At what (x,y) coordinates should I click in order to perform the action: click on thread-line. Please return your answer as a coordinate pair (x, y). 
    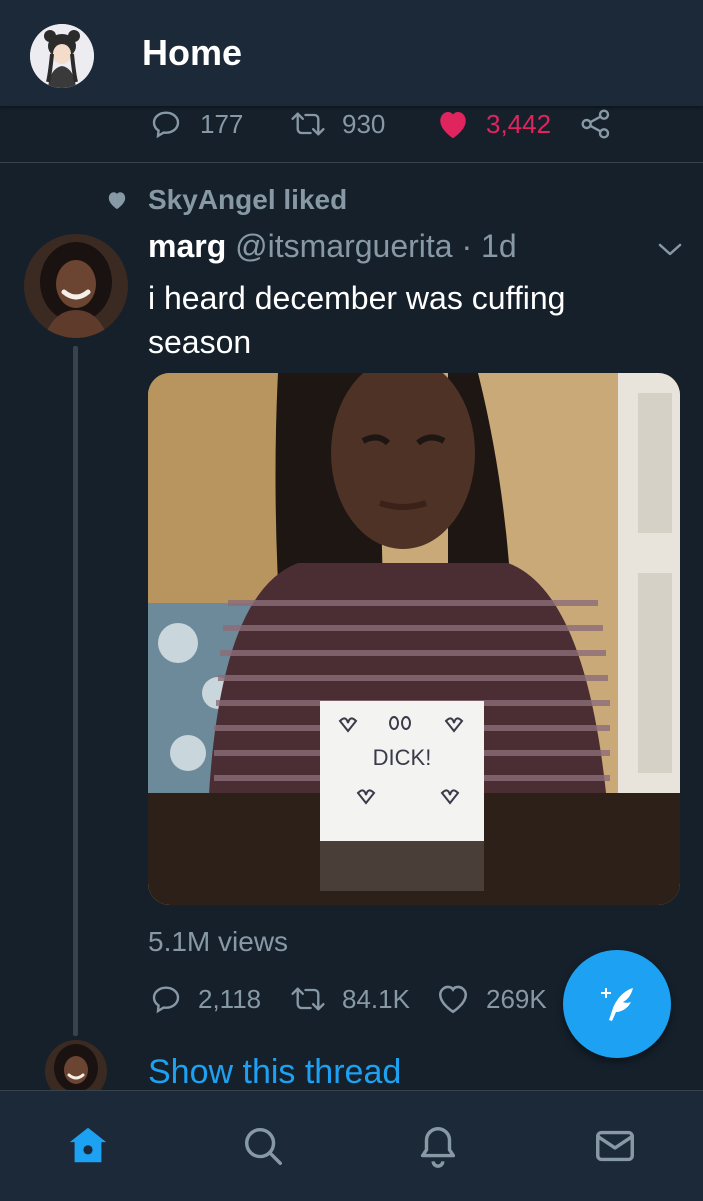
    Looking at the image, I should click on (75, 691).